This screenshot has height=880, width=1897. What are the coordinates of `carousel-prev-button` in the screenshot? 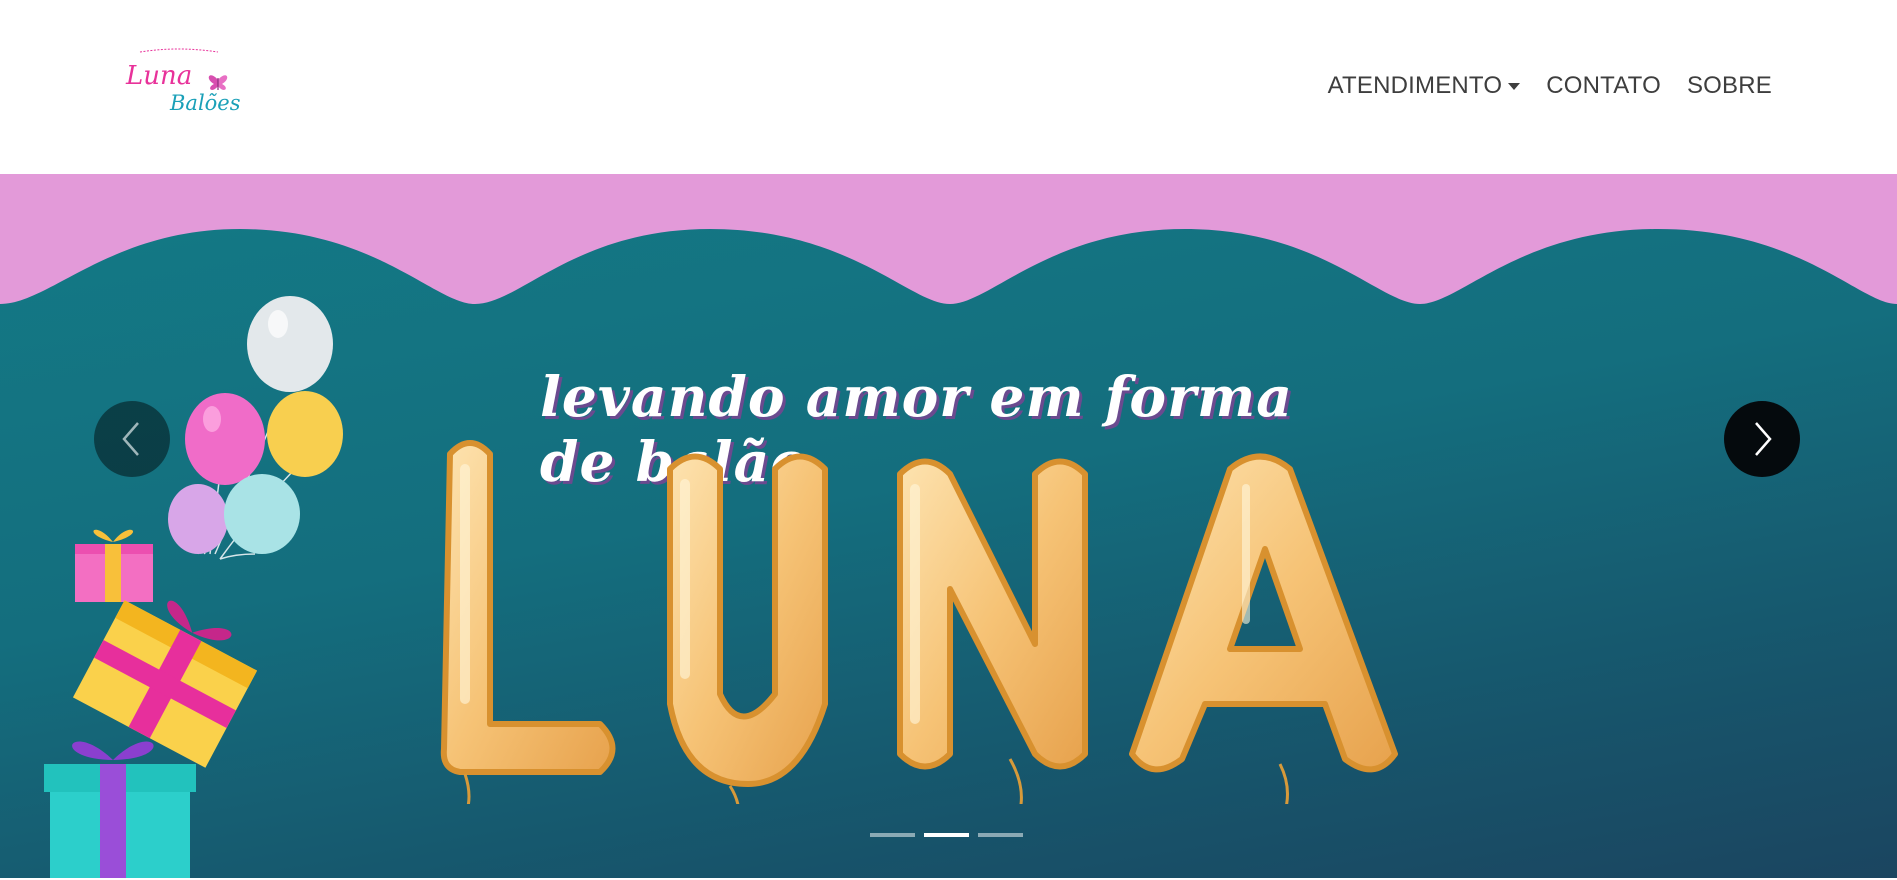 It's located at (132, 439).